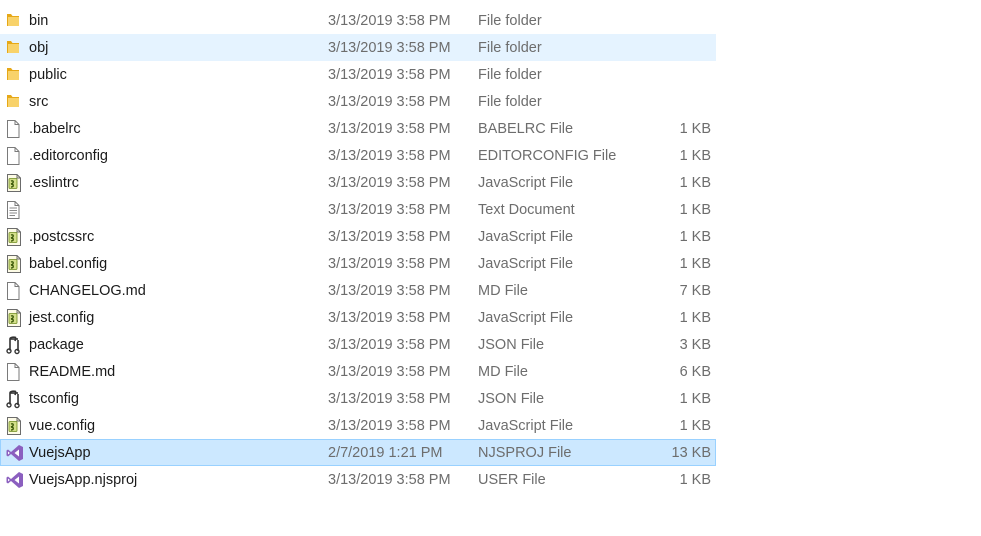 This screenshot has width=981, height=536. What do you see at coordinates (55, 129) in the screenshot?
I see `file-name: .babelrc` at bounding box center [55, 129].